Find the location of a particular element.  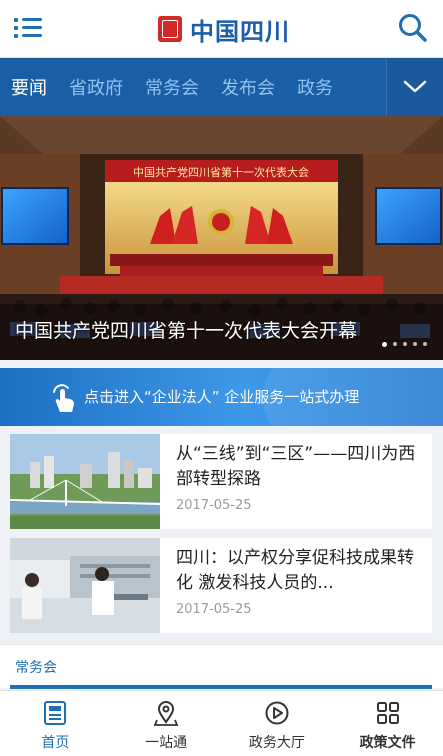

section-divider is located at coordinates (221, 687).